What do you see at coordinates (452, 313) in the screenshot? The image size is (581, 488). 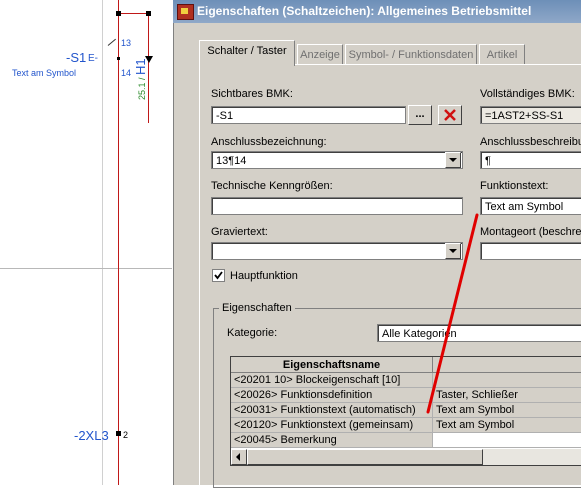 I see `annotation-arrow-line` at bounding box center [452, 313].